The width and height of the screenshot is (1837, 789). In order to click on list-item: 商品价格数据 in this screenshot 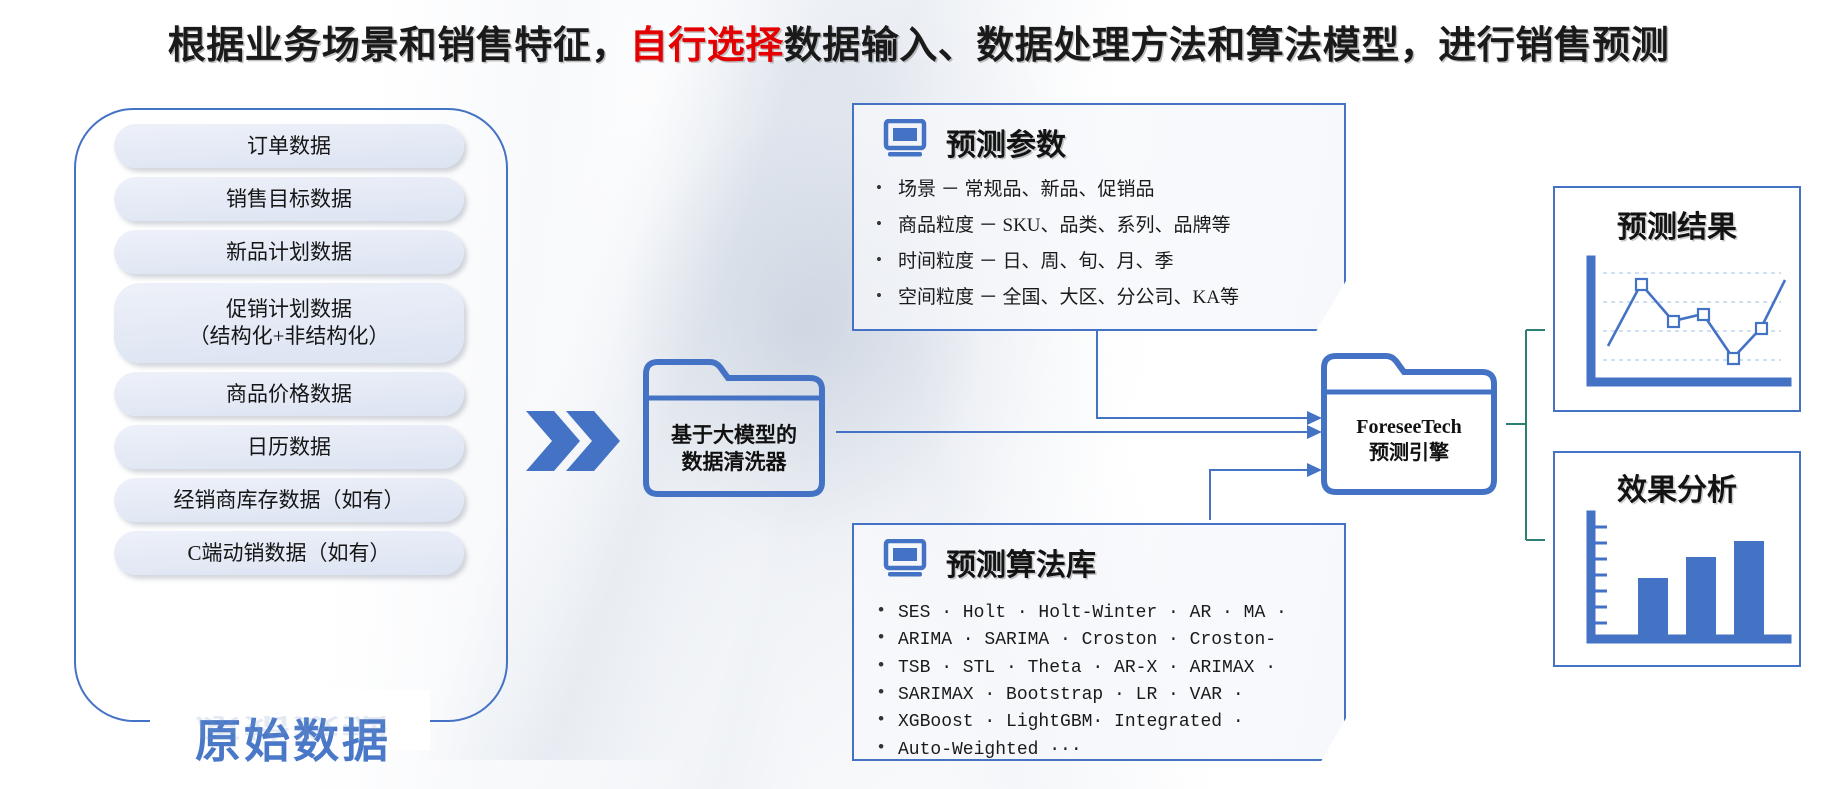, I will do `click(289, 394)`.